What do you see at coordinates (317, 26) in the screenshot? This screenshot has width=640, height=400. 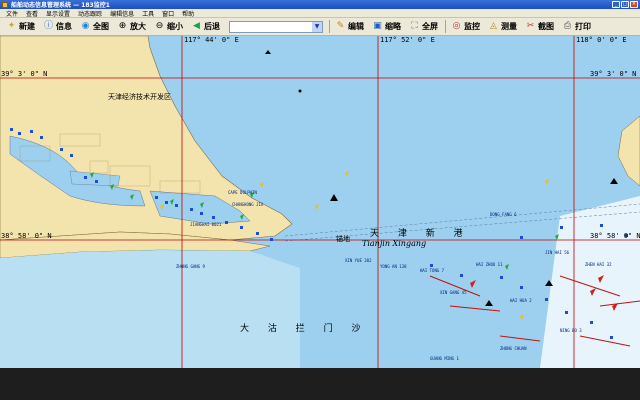 I see `chevron-down-icon: ▼` at bounding box center [317, 26].